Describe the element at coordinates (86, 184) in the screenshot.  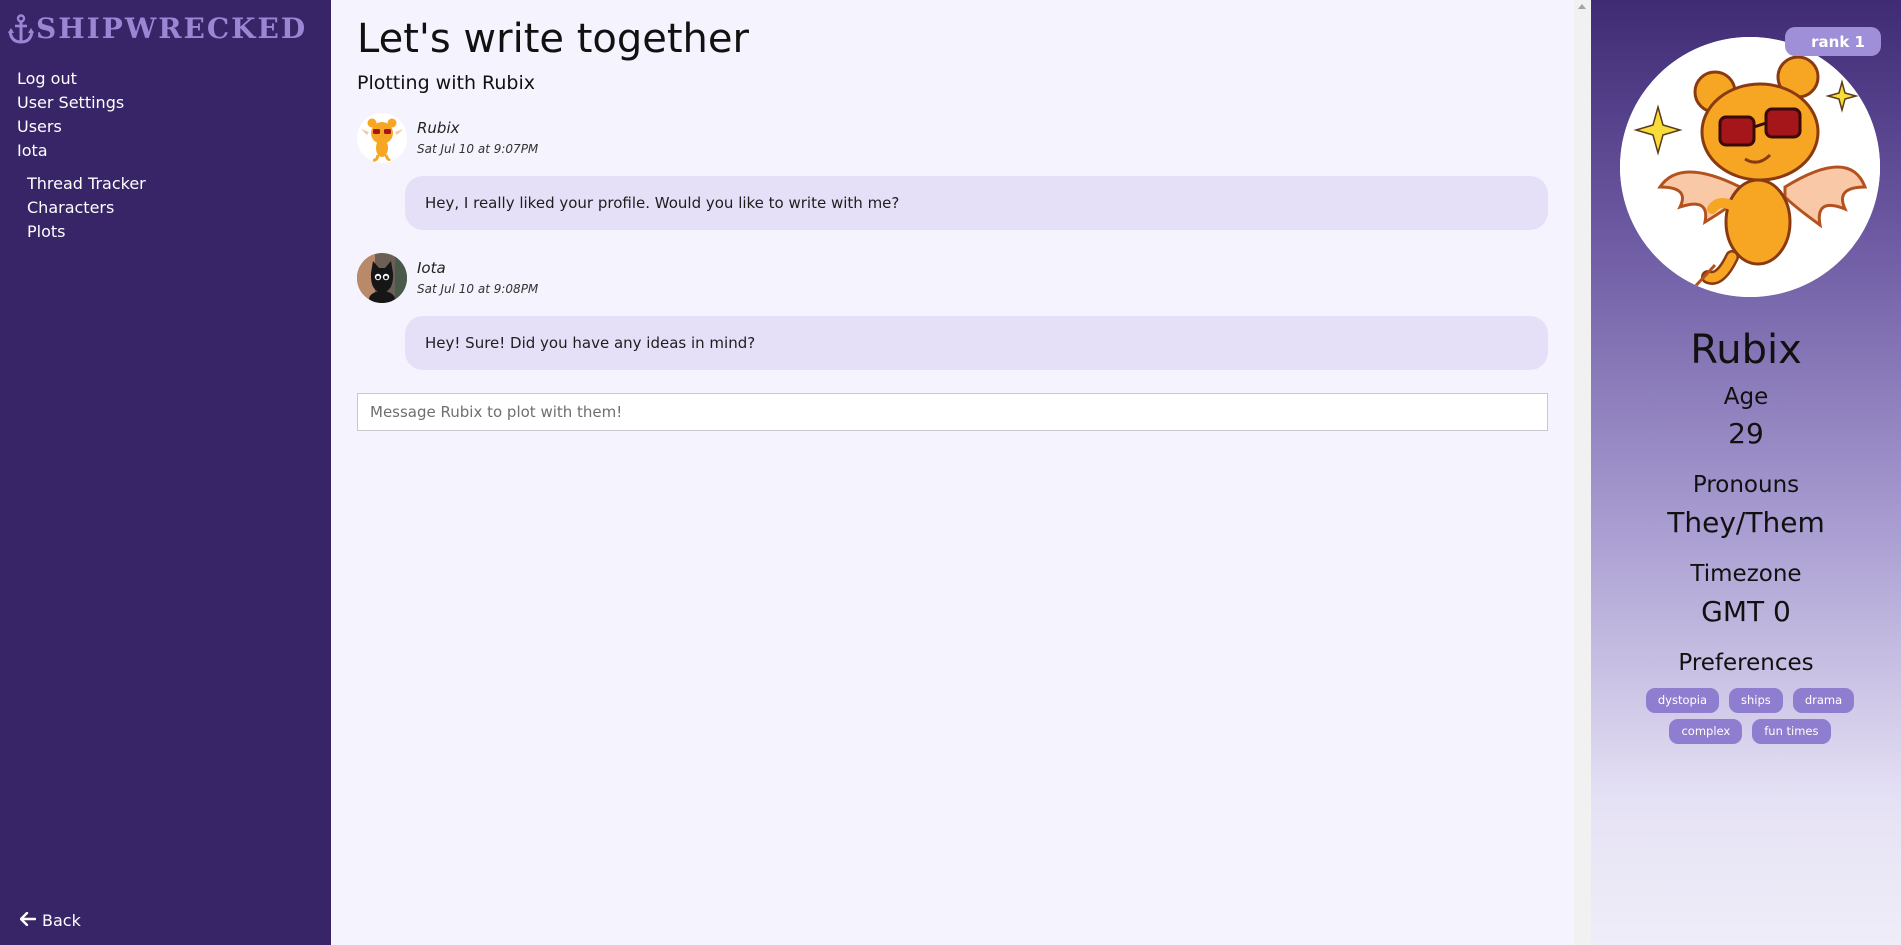
I see `nav-item-thread-tracker: Thread Tracker` at that location.